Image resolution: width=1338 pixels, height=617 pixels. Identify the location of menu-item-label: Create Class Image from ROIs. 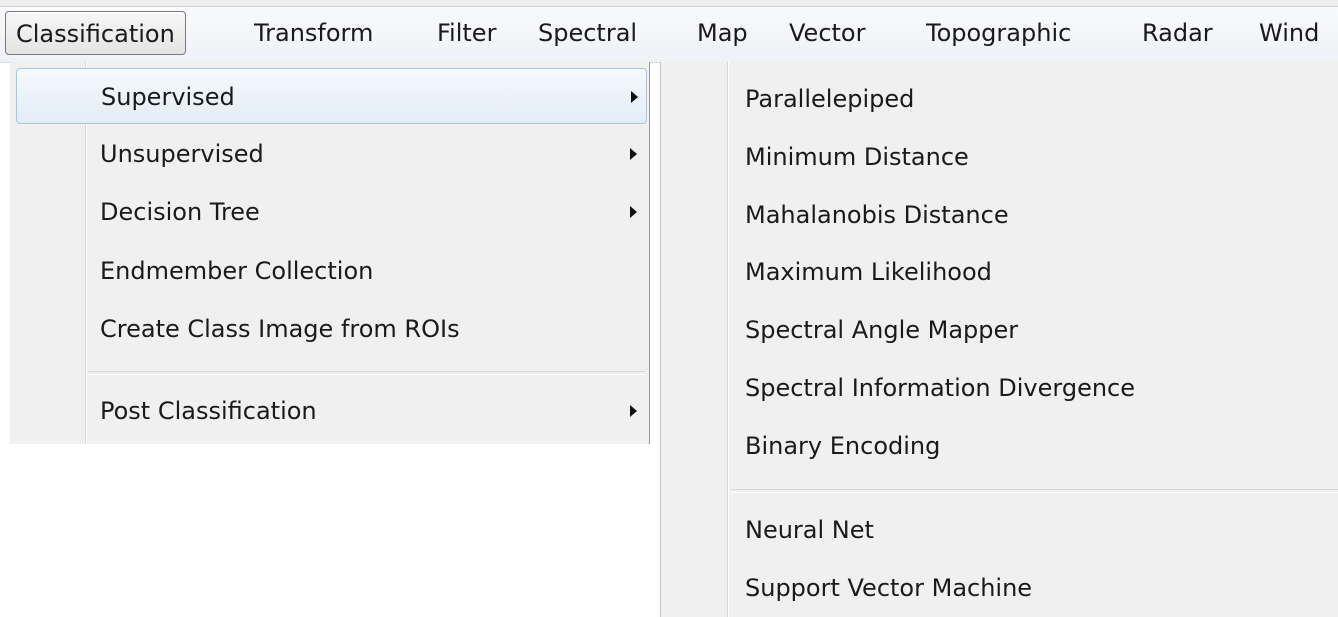
(280, 329).